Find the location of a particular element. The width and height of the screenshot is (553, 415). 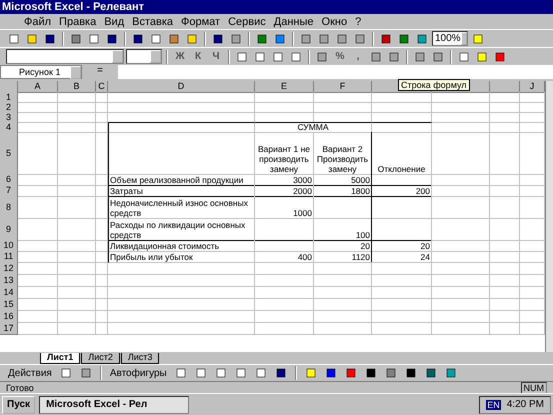

table-cell: Затраты is located at coordinates (181, 191).